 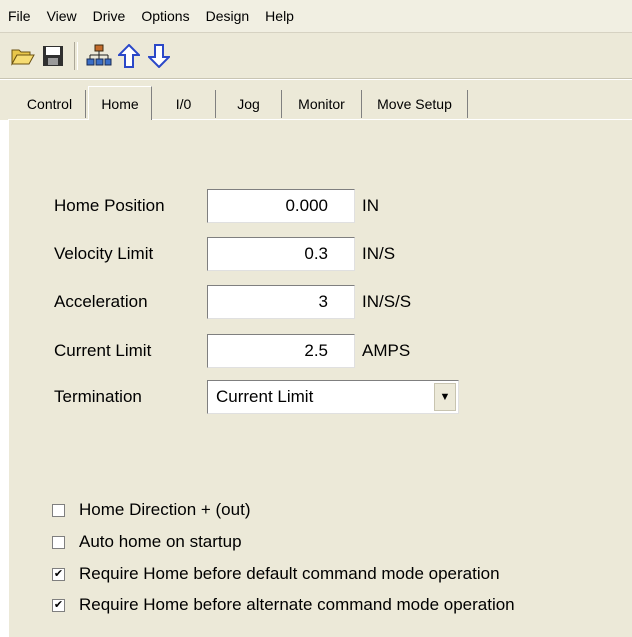 What do you see at coordinates (160, 541) in the screenshot?
I see `auto-home-label: Auto home on startup` at bounding box center [160, 541].